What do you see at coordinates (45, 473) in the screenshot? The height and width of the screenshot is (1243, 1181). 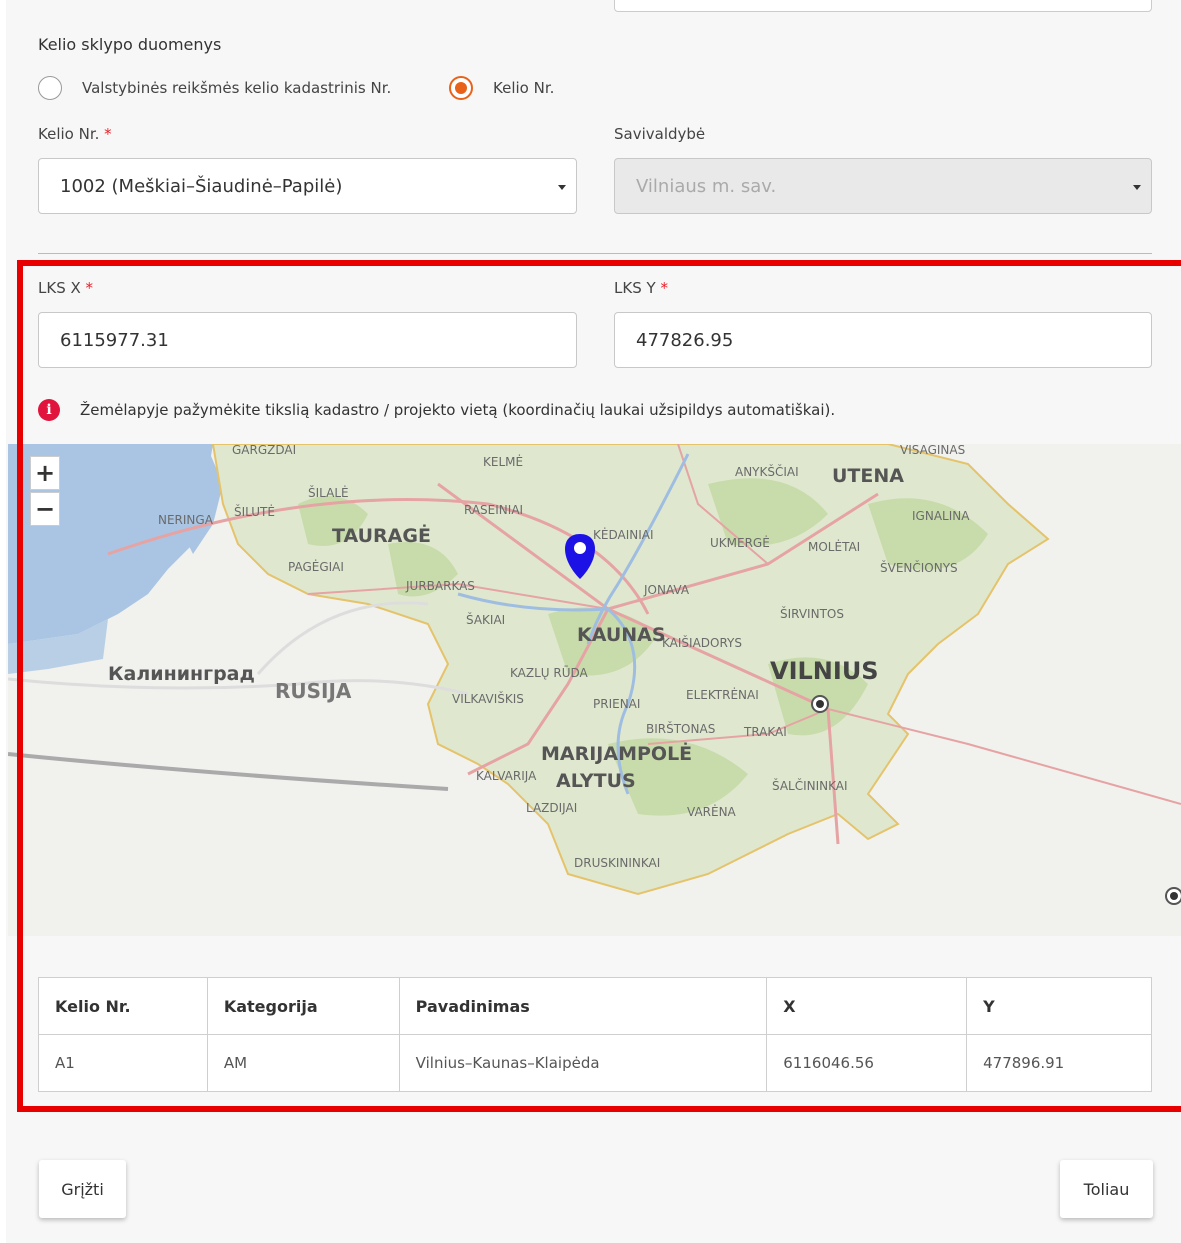 I see `zoom-in-button: +` at bounding box center [45, 473].